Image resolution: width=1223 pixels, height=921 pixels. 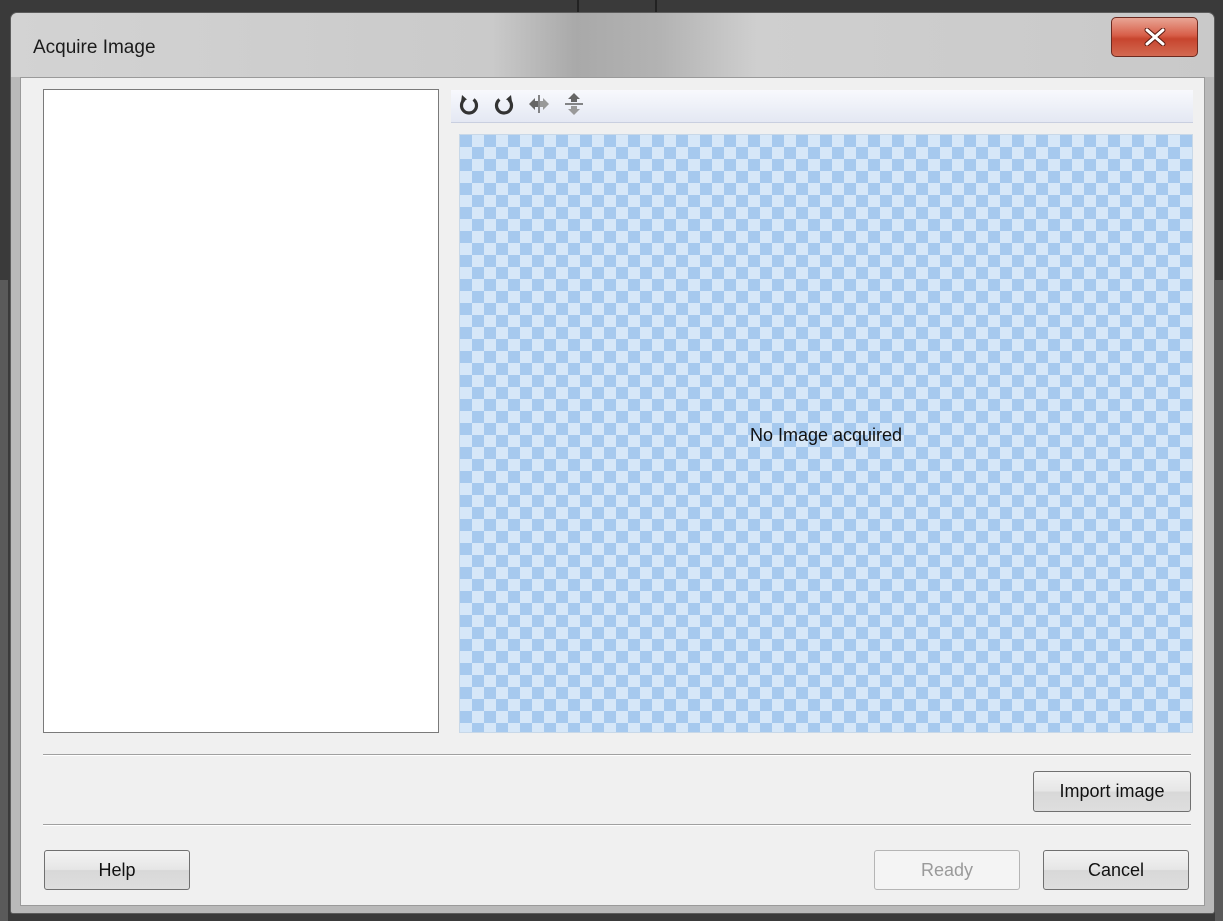 I want to click on window-title: Acquire Image, so click(x=94, y=47).